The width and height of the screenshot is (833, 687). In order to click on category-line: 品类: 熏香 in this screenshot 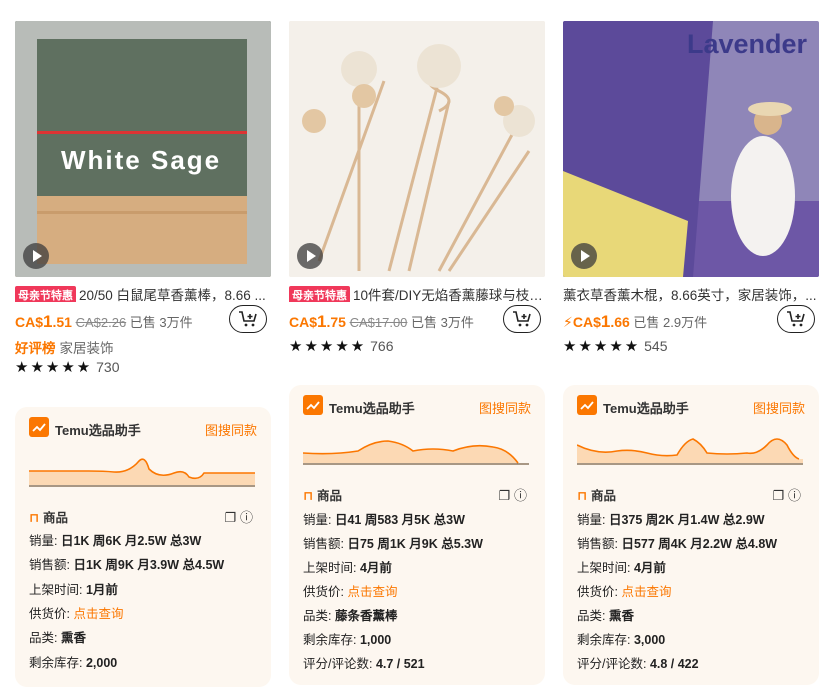, I will do `click(605, 614)`.